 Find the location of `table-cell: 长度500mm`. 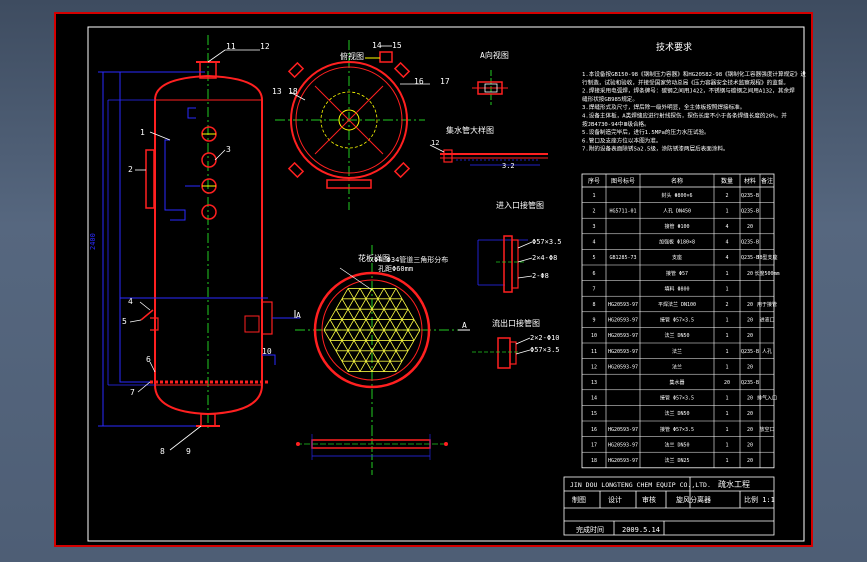

table-cell: 长度500mm is located at coordinates (766, 273).